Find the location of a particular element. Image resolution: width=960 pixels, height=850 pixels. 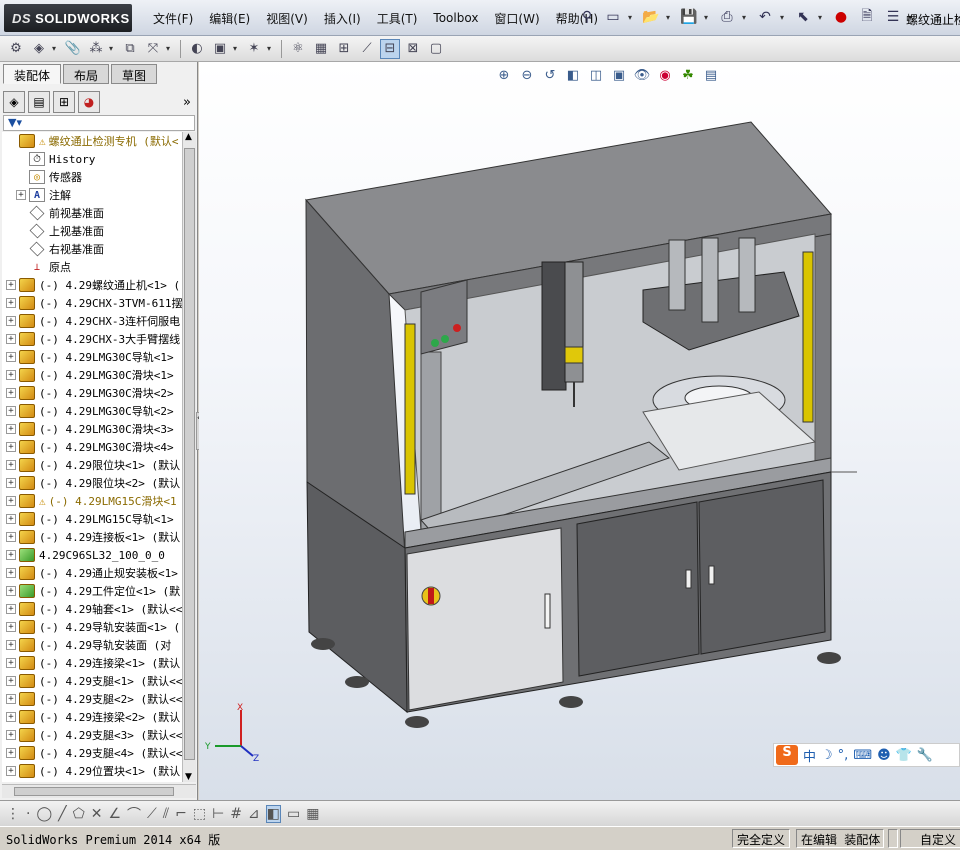

tree-item: + (-) 4.29CHX-3TVM-611摆线 is located at coordinates (92, 303).